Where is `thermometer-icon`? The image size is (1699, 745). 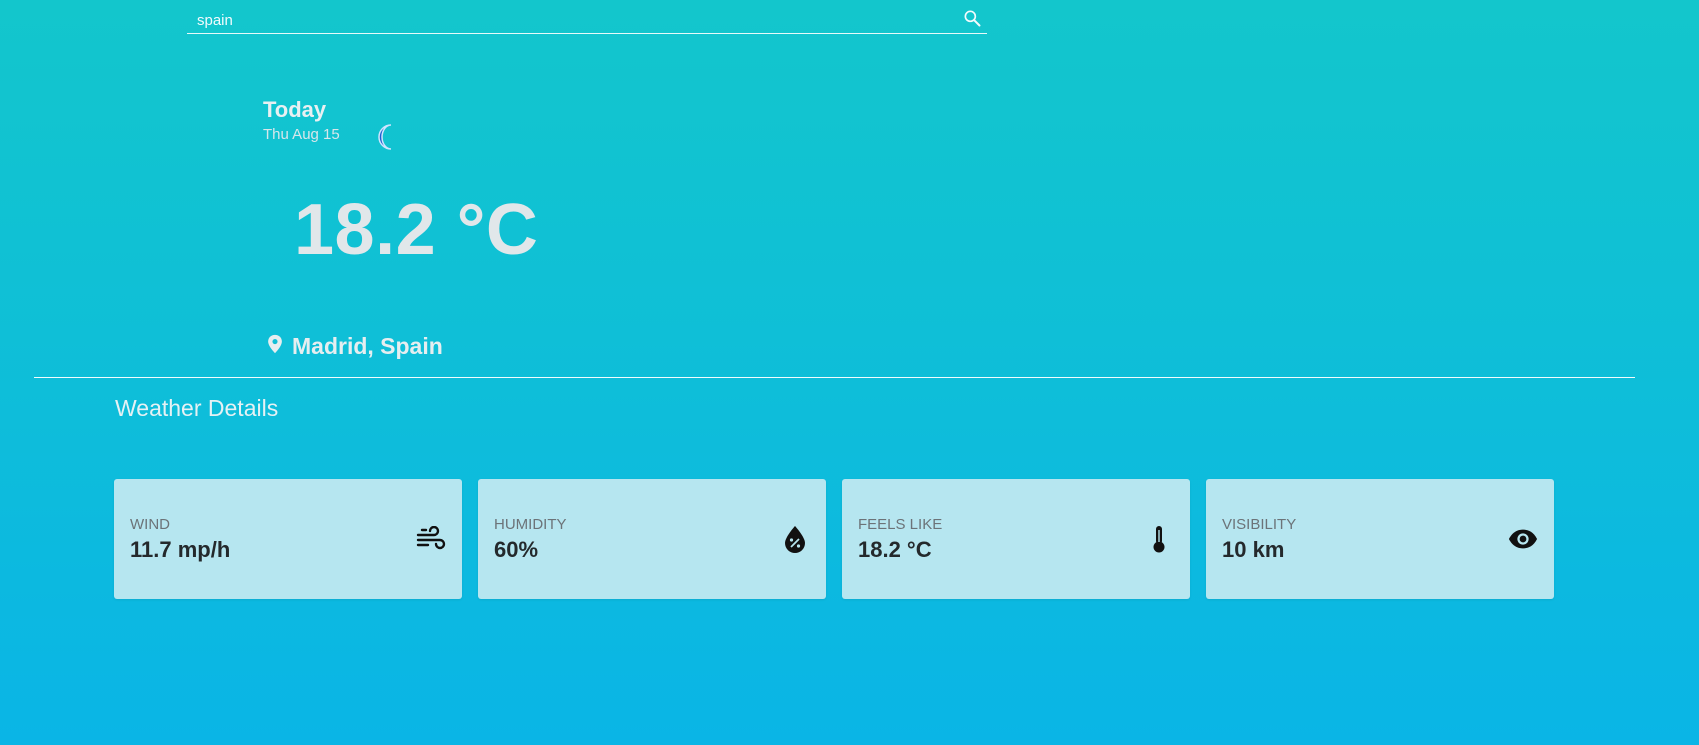
thermometer-icon is located at coordinates (1159, 539).